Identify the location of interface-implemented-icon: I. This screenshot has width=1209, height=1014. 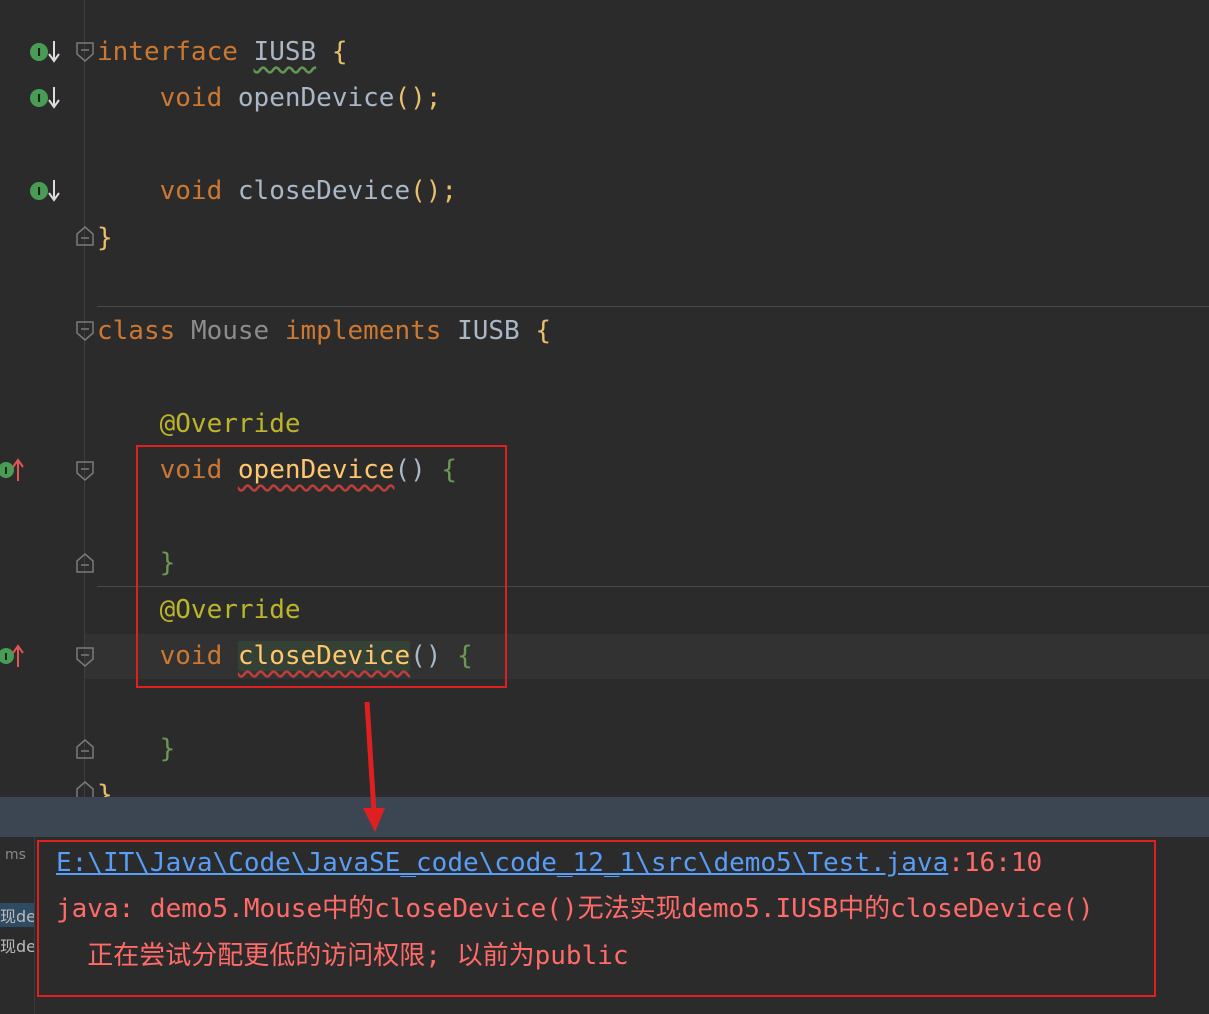
(45, 52).